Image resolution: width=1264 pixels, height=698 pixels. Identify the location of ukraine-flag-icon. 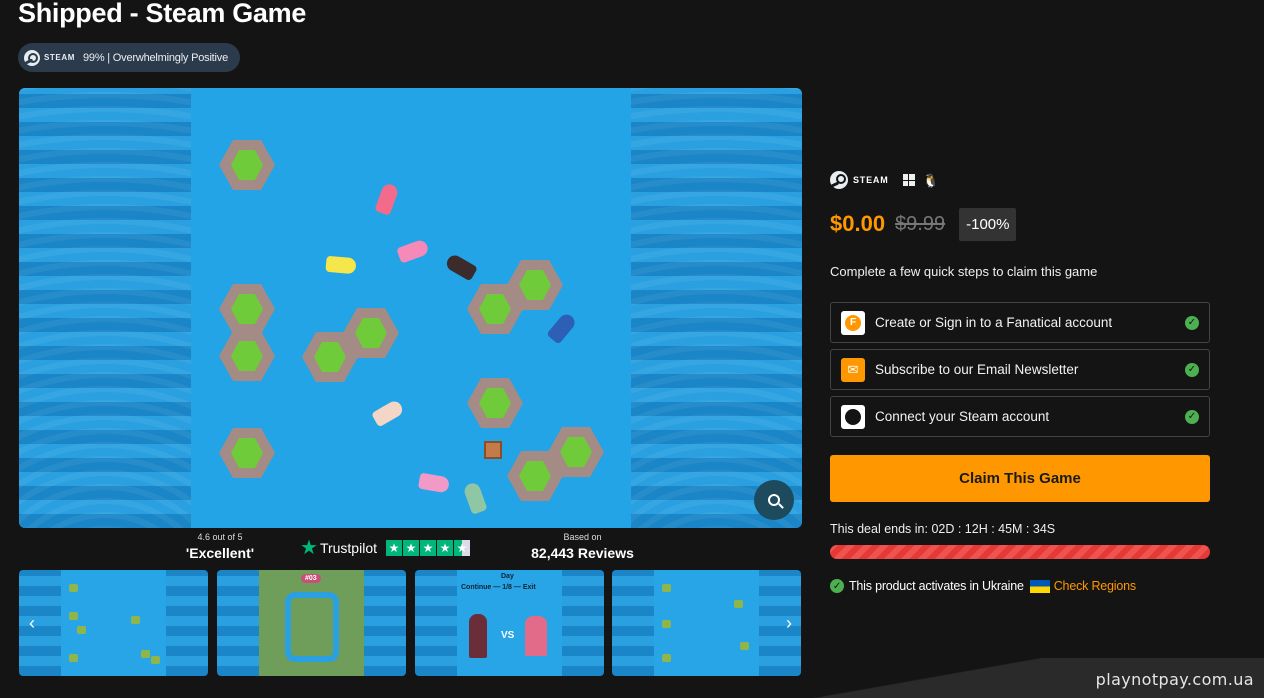
(1039, 586).